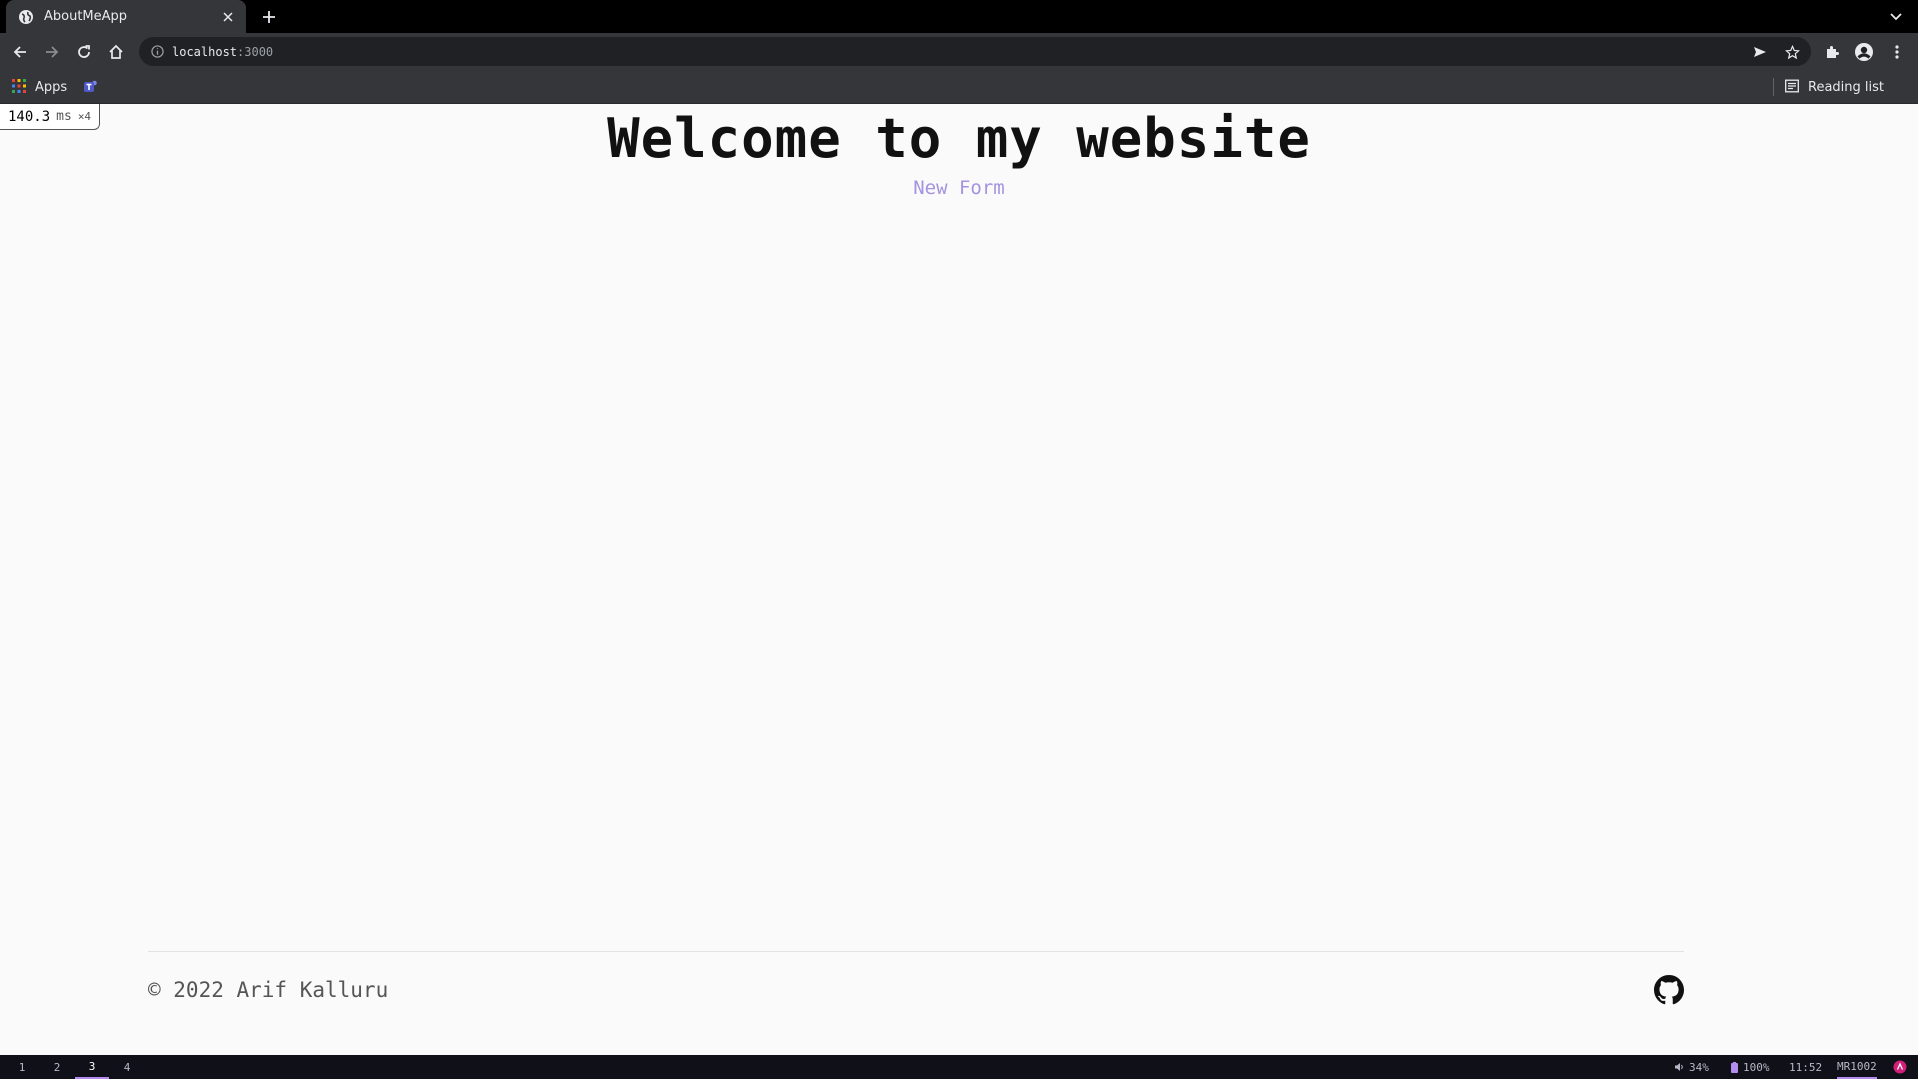  Describe the element at coordinates (26, 17) in the screenshot. I see `globe-icon` at that location.